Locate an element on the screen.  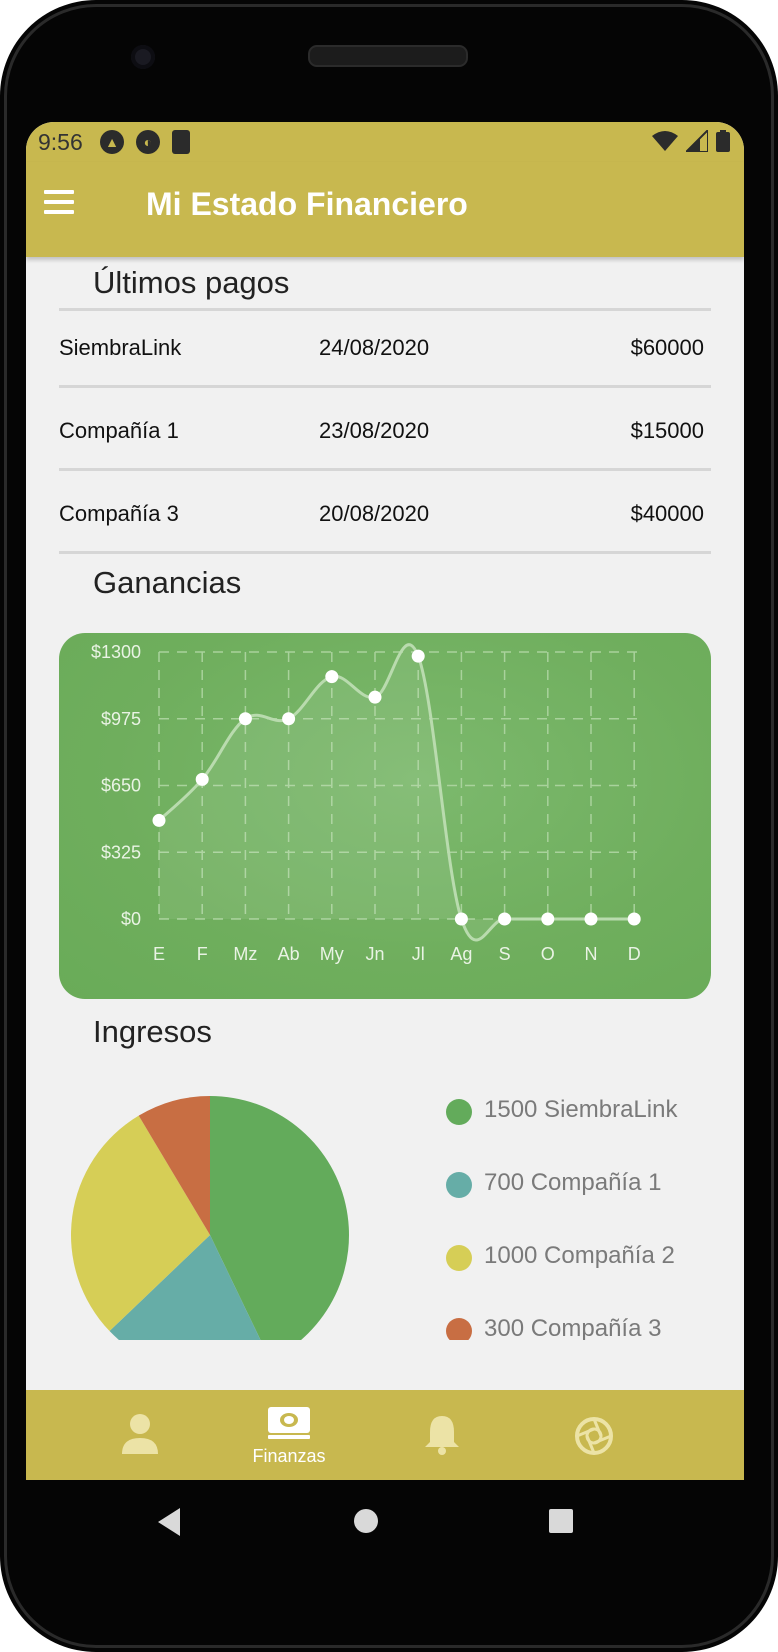
payment-row: Compañía 1 23/08/2020 $15000 is located at coordinates (385, 430).